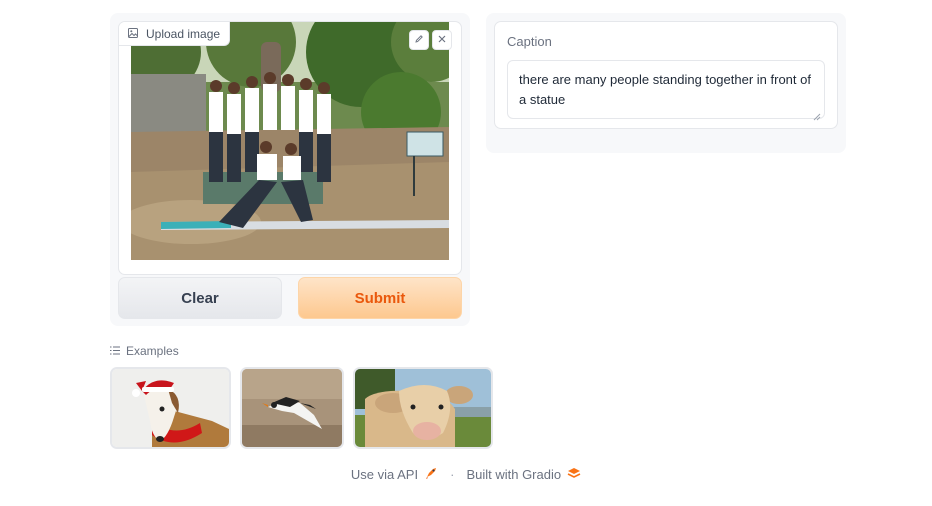 Image resolution: width=932 pixels, height=506 pixels. Describe the element at coordinates (574, 474) in the screenshot. I see `gradio-logo-icon` at that location.